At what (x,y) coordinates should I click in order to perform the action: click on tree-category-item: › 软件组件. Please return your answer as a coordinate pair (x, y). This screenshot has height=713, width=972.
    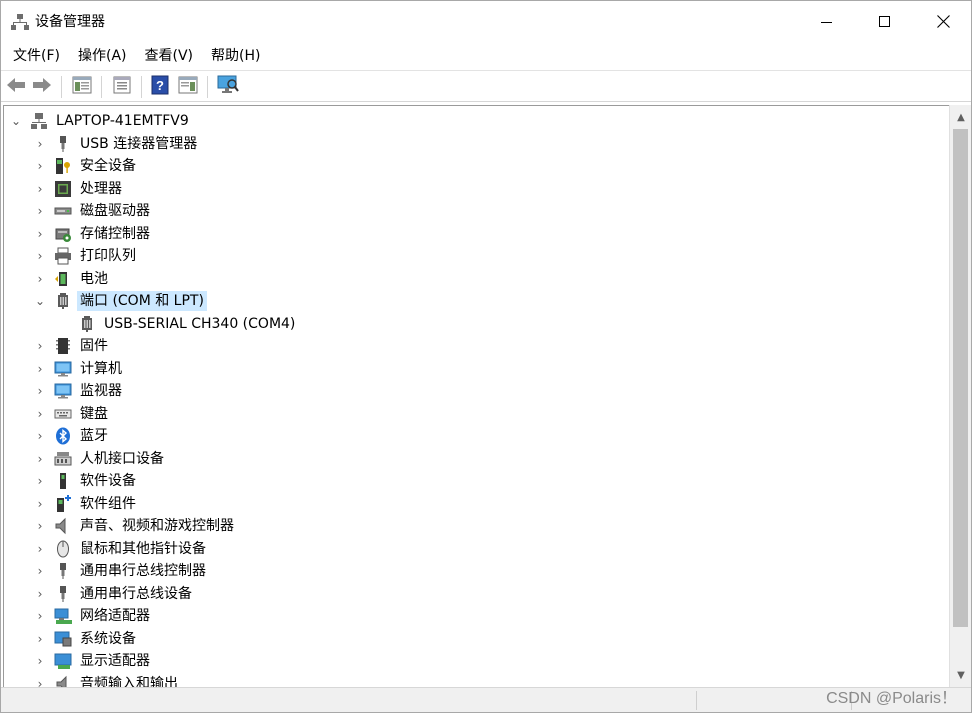
    Looking at the image, I should click on (86, 504).